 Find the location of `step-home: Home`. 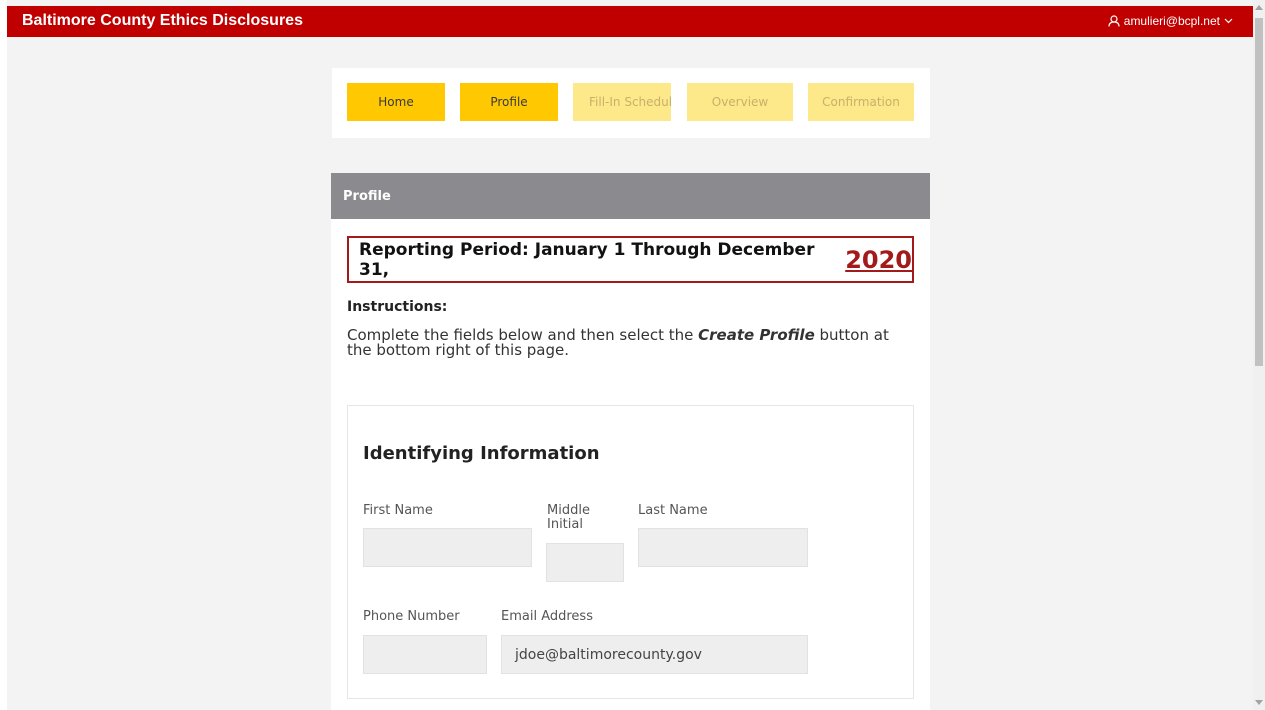

step-home: Home is located at coordinates (396, 102).